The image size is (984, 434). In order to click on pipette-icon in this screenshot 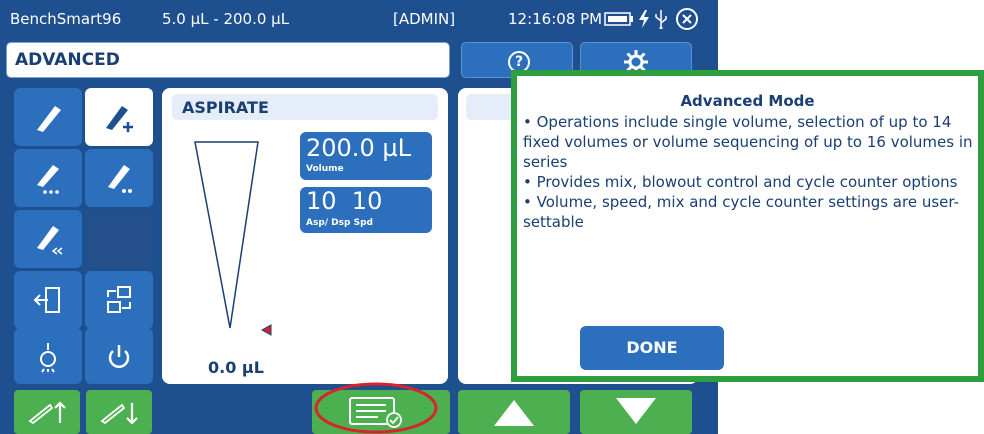, I will do `click(49, 119)`.